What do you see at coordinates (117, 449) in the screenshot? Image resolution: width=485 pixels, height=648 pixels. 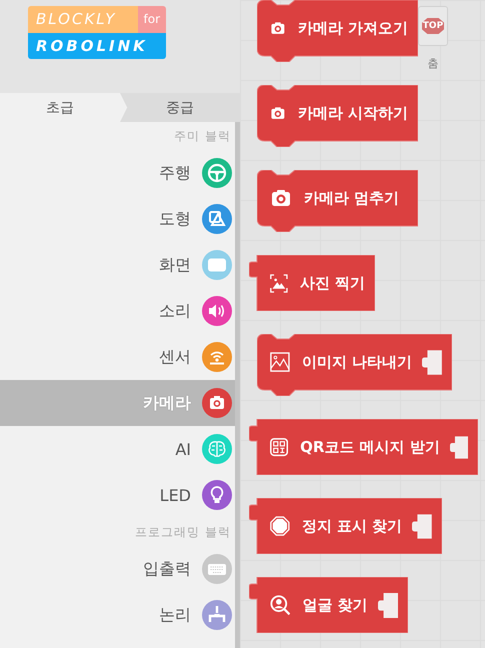 I see `category-item: AI` at bounding box center [117, 449].